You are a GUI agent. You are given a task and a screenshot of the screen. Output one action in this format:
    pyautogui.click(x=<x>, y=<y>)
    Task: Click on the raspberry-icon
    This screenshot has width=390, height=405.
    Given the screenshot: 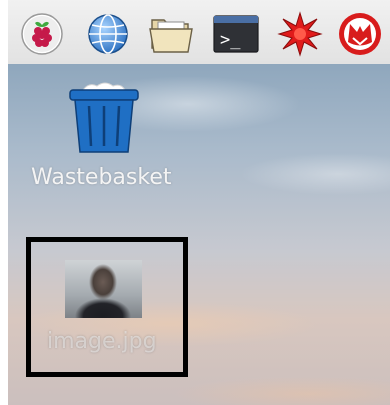 What is the action you would take?
    pyautogui.click(x=42, y=34)
    